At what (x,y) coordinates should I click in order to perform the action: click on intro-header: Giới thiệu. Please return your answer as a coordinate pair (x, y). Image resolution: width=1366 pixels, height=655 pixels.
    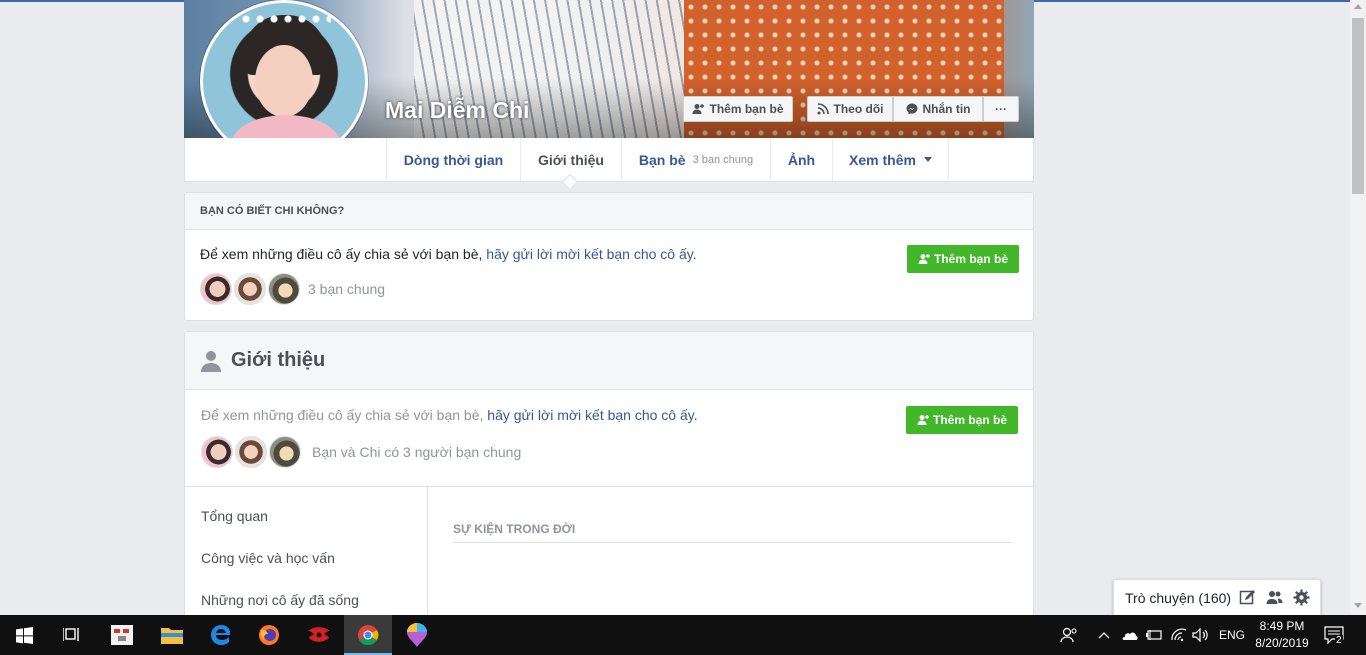
    Looking at the image, I should click on (609, 361).